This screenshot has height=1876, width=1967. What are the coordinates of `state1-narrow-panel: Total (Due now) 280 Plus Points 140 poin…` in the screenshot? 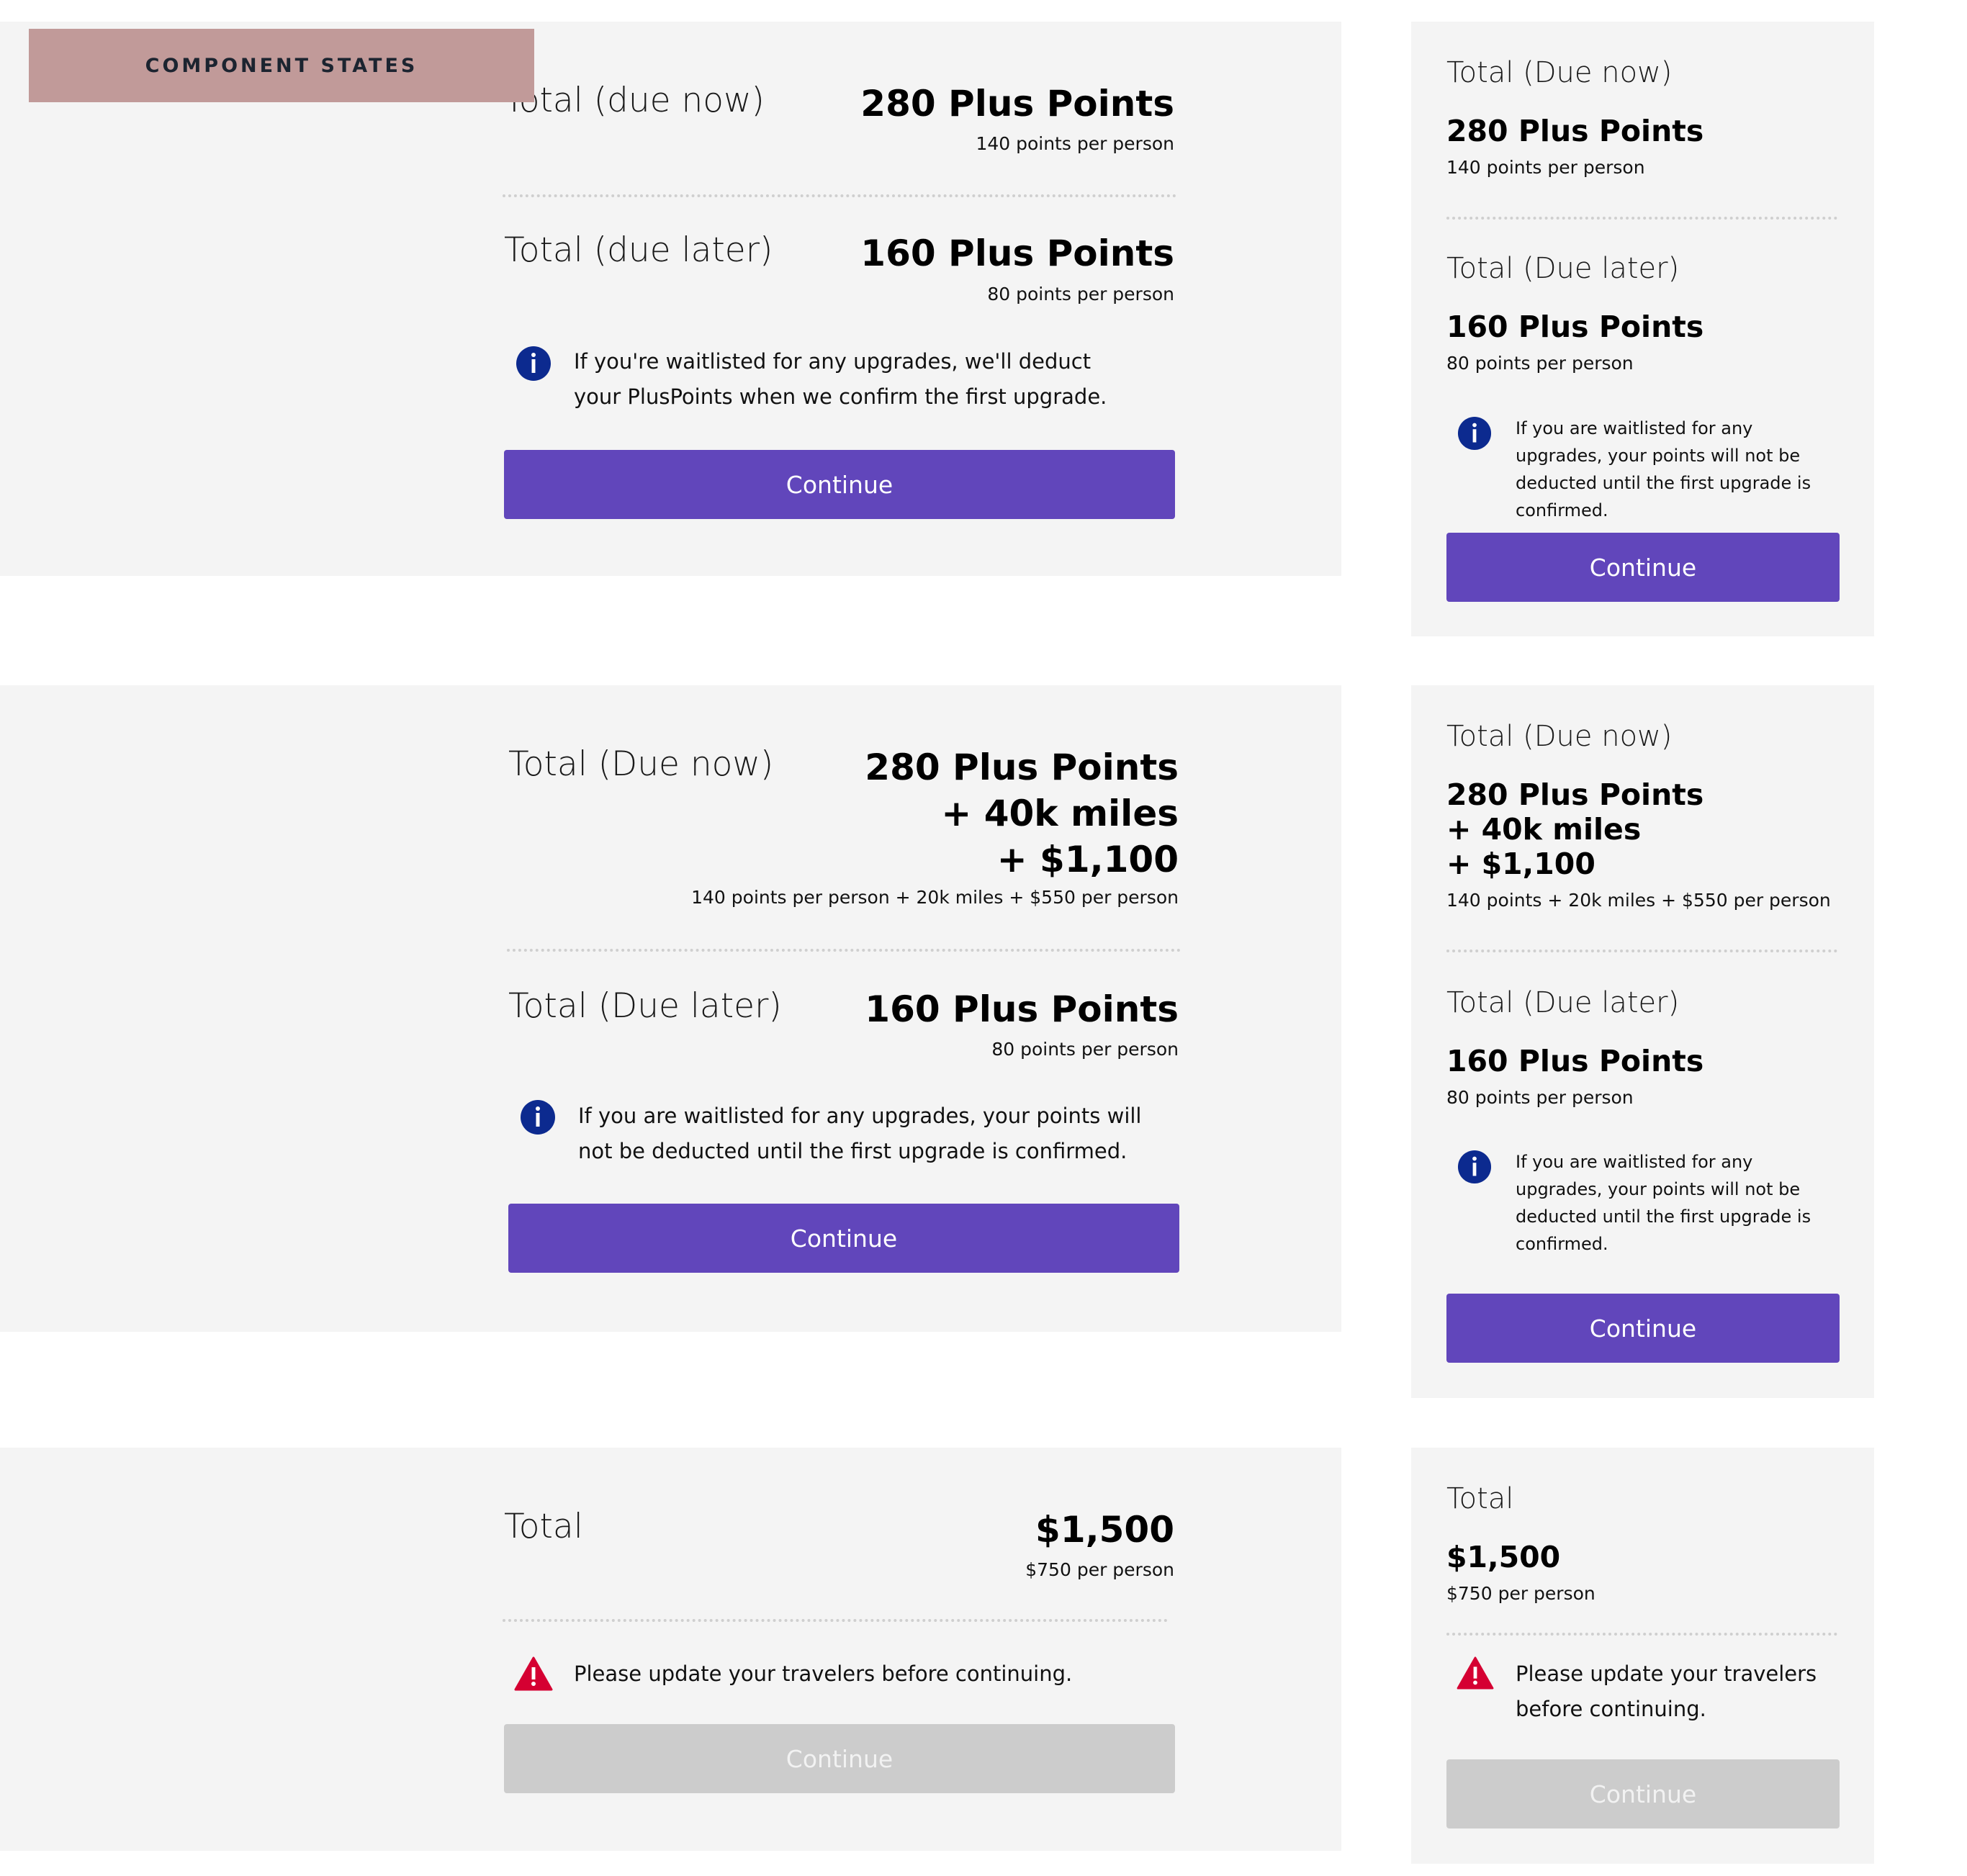 It's located at (1643, 329).